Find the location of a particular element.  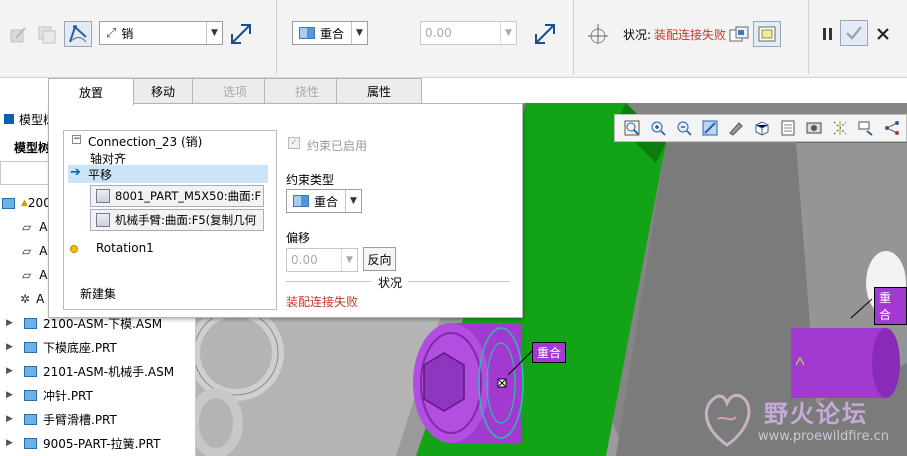

spin-center-icon is located at coordinates (892, 128).